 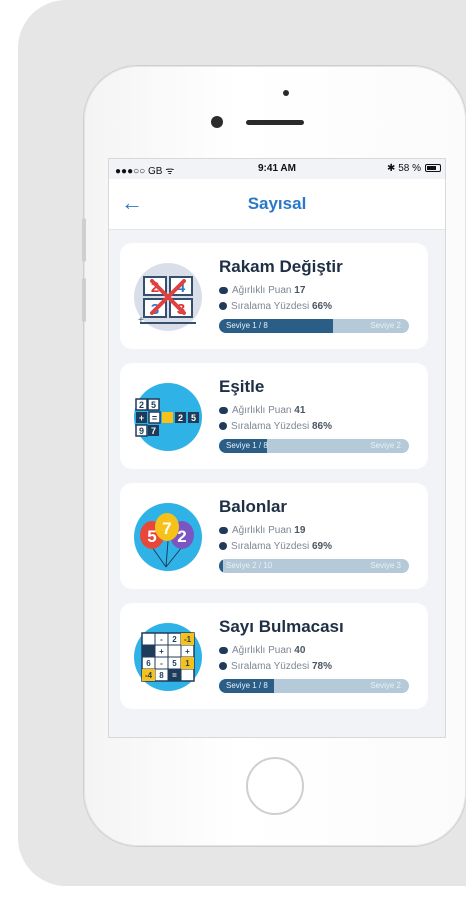 I want to click on page-title: Sayısal, so click(x=277, y=203).